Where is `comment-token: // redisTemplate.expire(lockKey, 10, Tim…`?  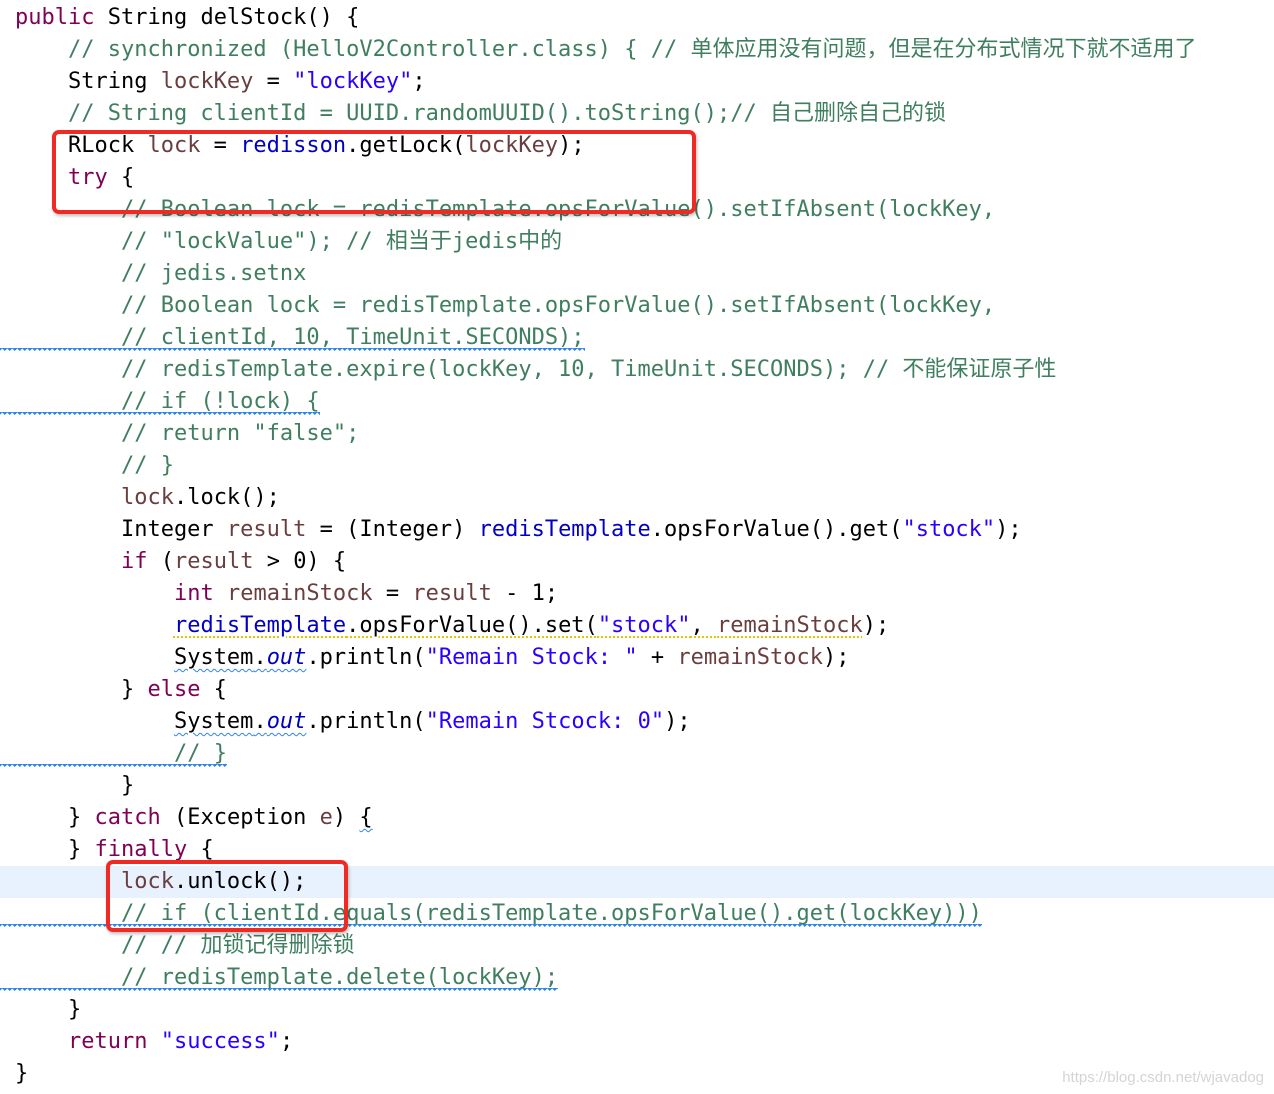 comment-token: // redisTemplate.expire(lockKey, 10, Tim… is located at coordinates (588, 369).